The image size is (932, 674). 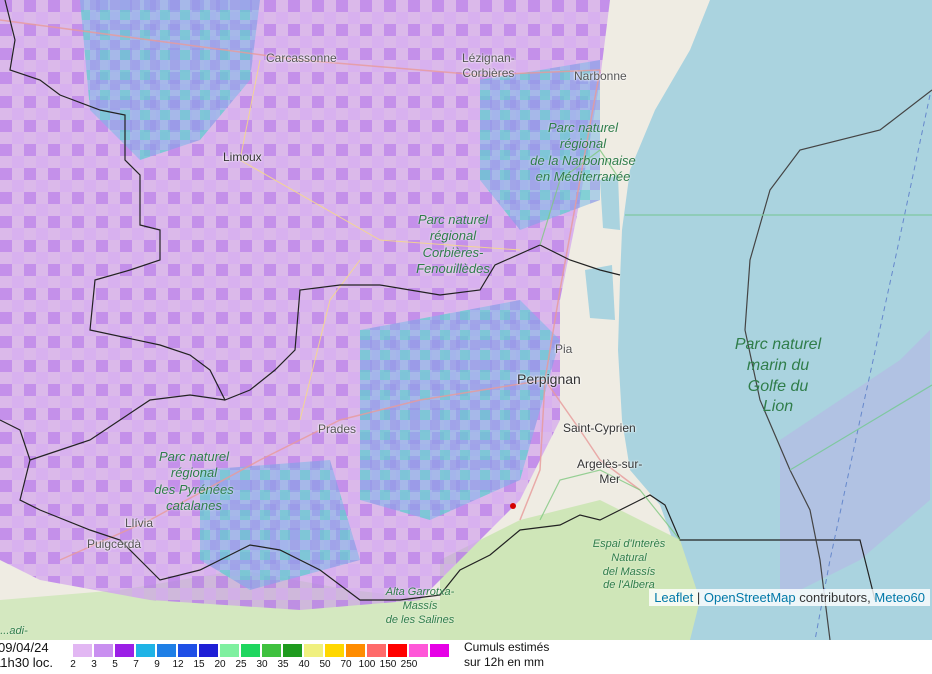 I want to click on legend-tick: 250, so click(x=409, y=664).